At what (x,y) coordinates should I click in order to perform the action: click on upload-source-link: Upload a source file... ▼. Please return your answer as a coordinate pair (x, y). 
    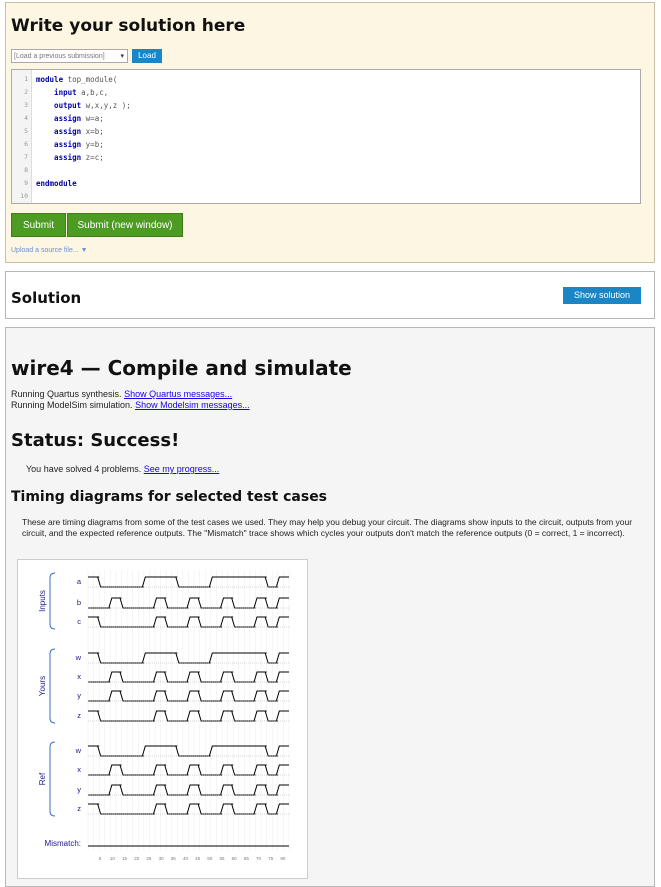
    Looking at the image, I should click on (49, 250).